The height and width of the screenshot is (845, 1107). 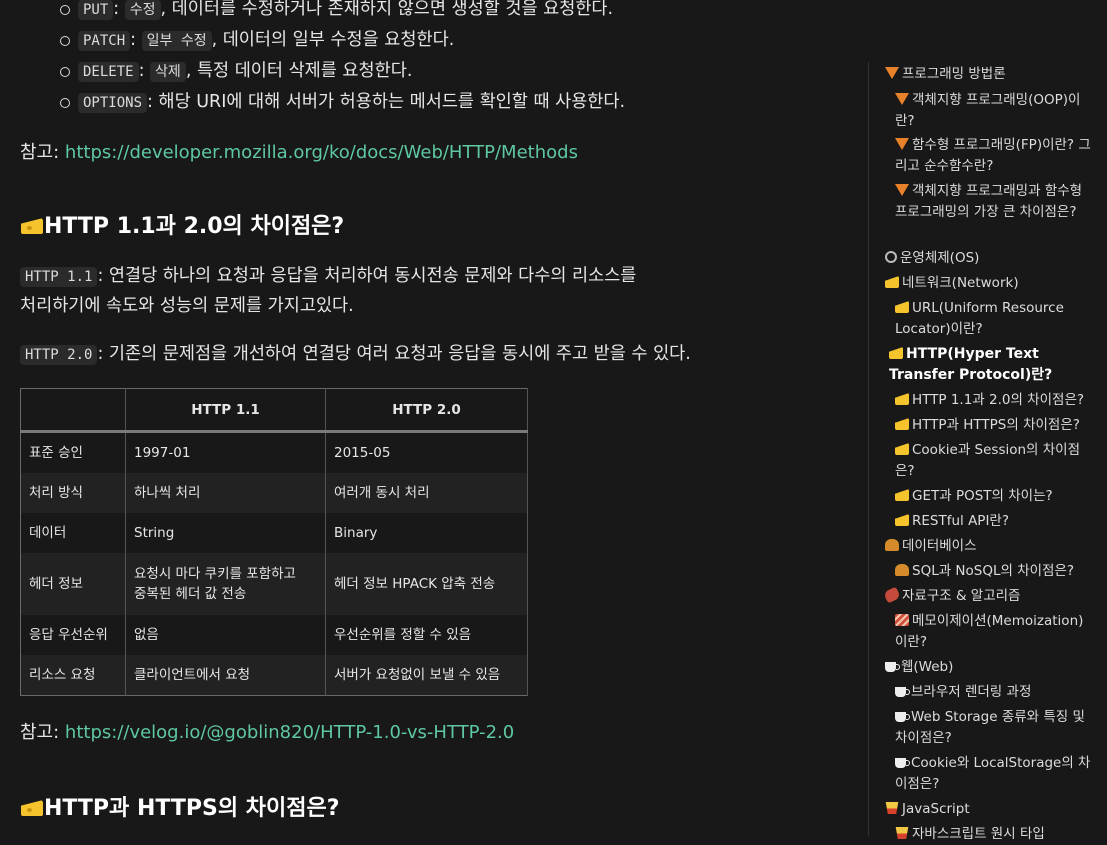 What do you see at coordinates (961, 596) in the screenshot?
I see `toc-item-label: 자료구조 & 알고리즘` at bounding box center [961, 596].